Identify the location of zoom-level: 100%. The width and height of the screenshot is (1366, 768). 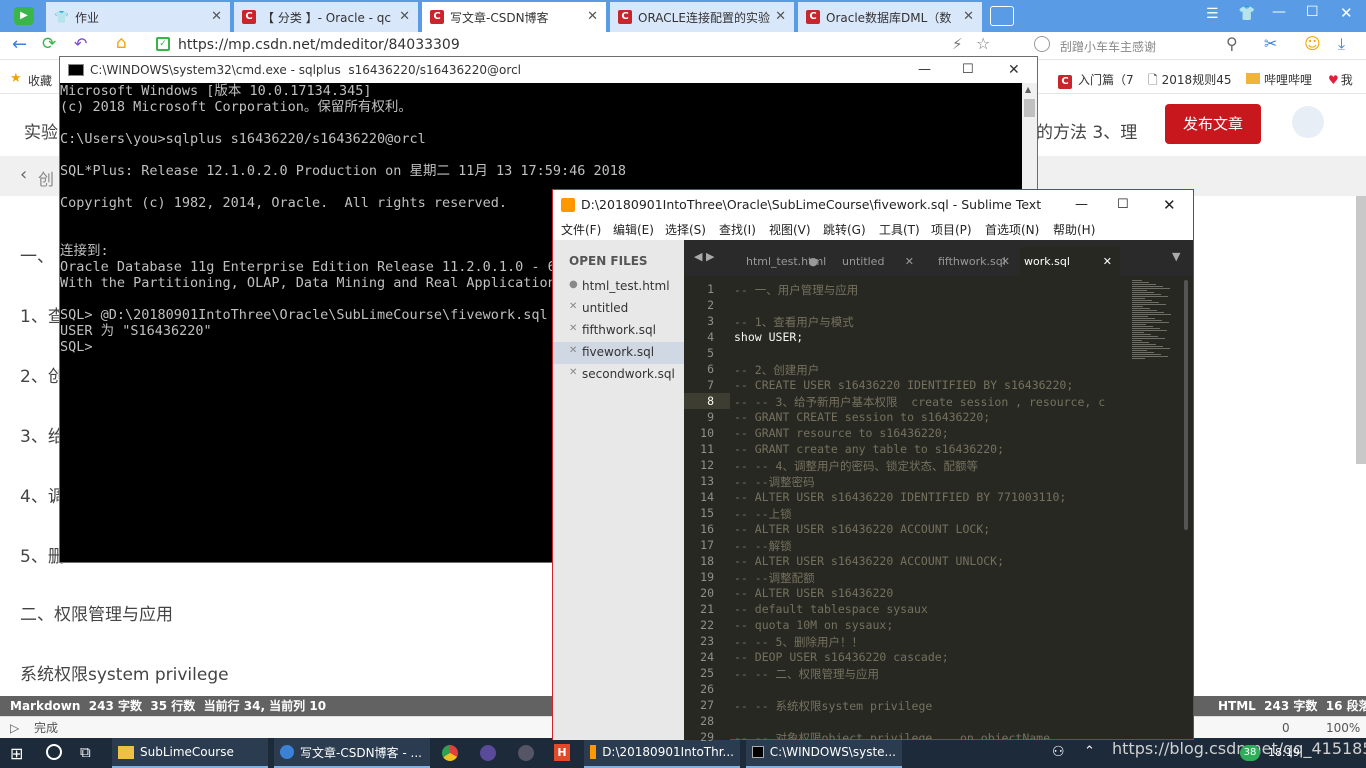
(1343, 728).